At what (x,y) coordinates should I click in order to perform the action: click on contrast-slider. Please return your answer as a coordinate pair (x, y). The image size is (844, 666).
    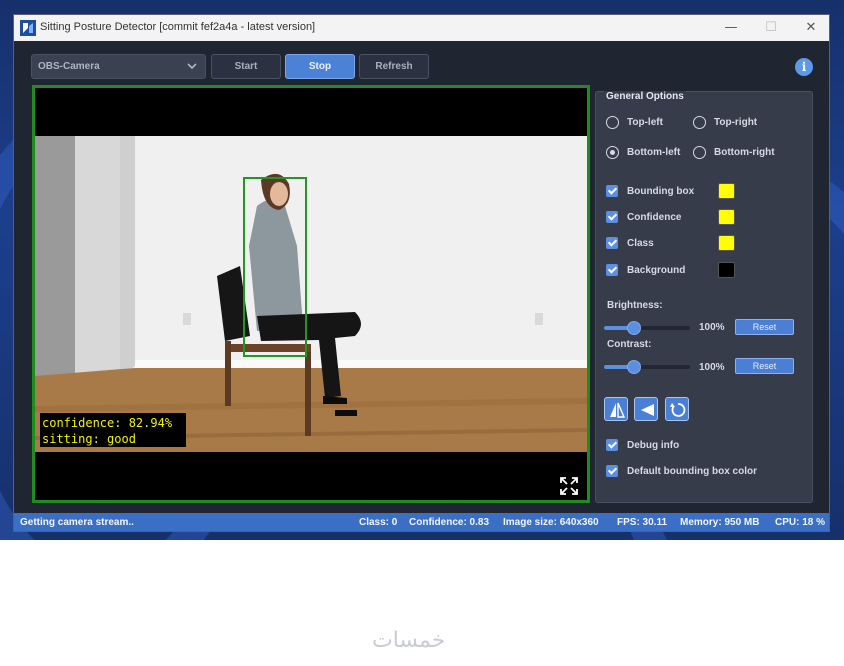
    Looking at the image, I should click on (647, 367).